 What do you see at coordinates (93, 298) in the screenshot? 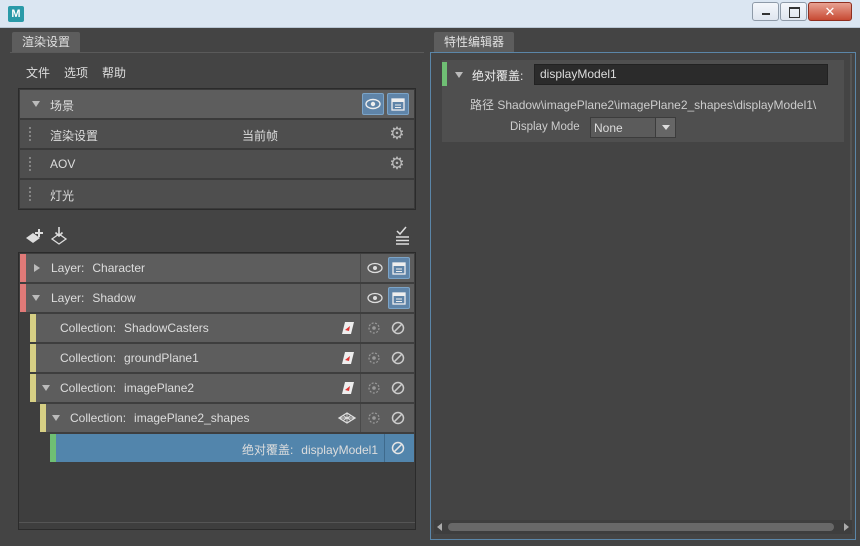
I see `tree-label: Layer: Shadow` at bounding box center [93, 298].